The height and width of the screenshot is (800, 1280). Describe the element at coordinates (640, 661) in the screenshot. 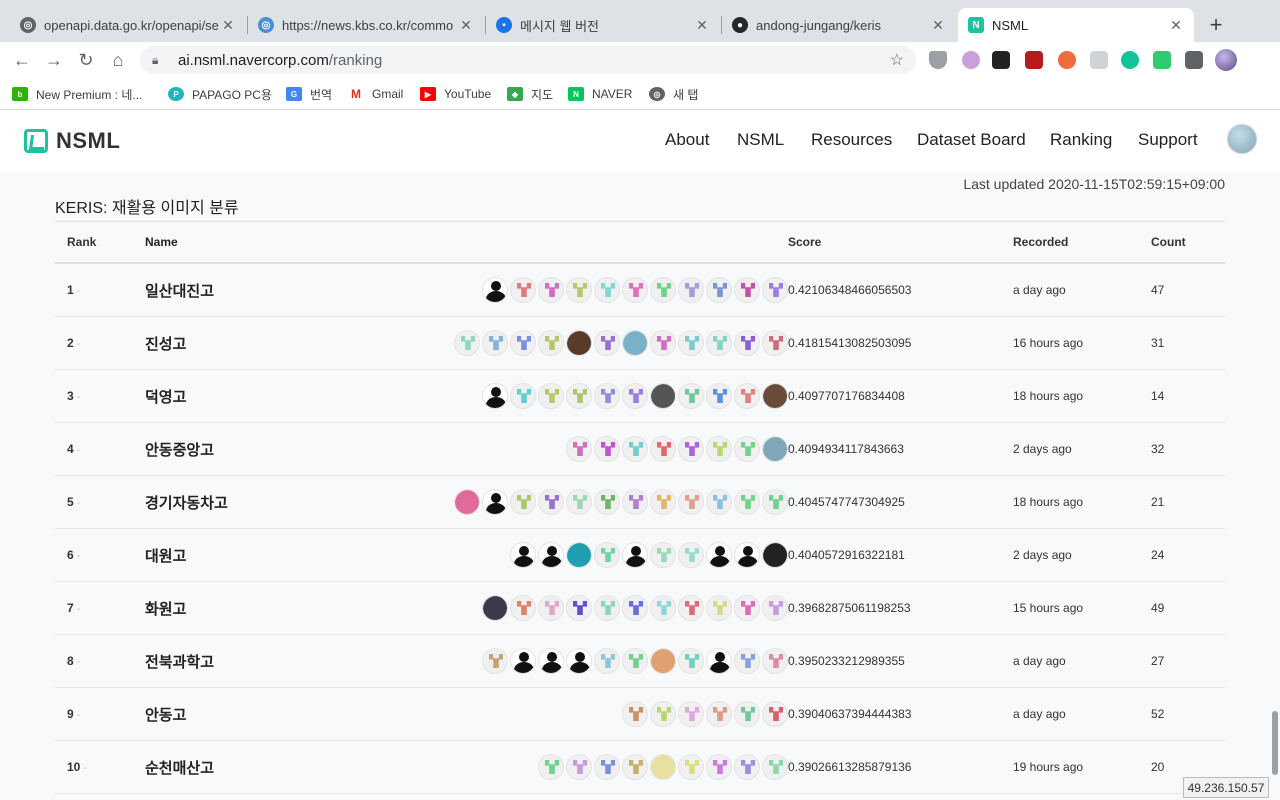

I see `table-row: 8- 전북과학고 0.3950233212989355 a day ago 27` at that location.